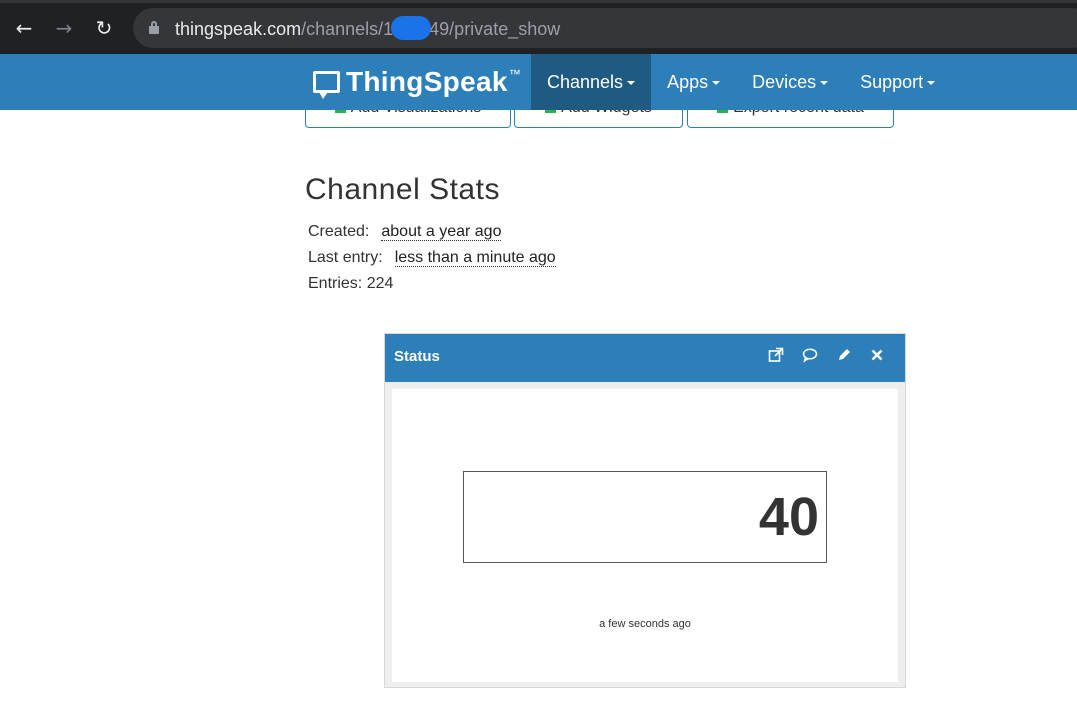  I want to click on main-menu: Channels Apps Devices Support, so click(741, 82).